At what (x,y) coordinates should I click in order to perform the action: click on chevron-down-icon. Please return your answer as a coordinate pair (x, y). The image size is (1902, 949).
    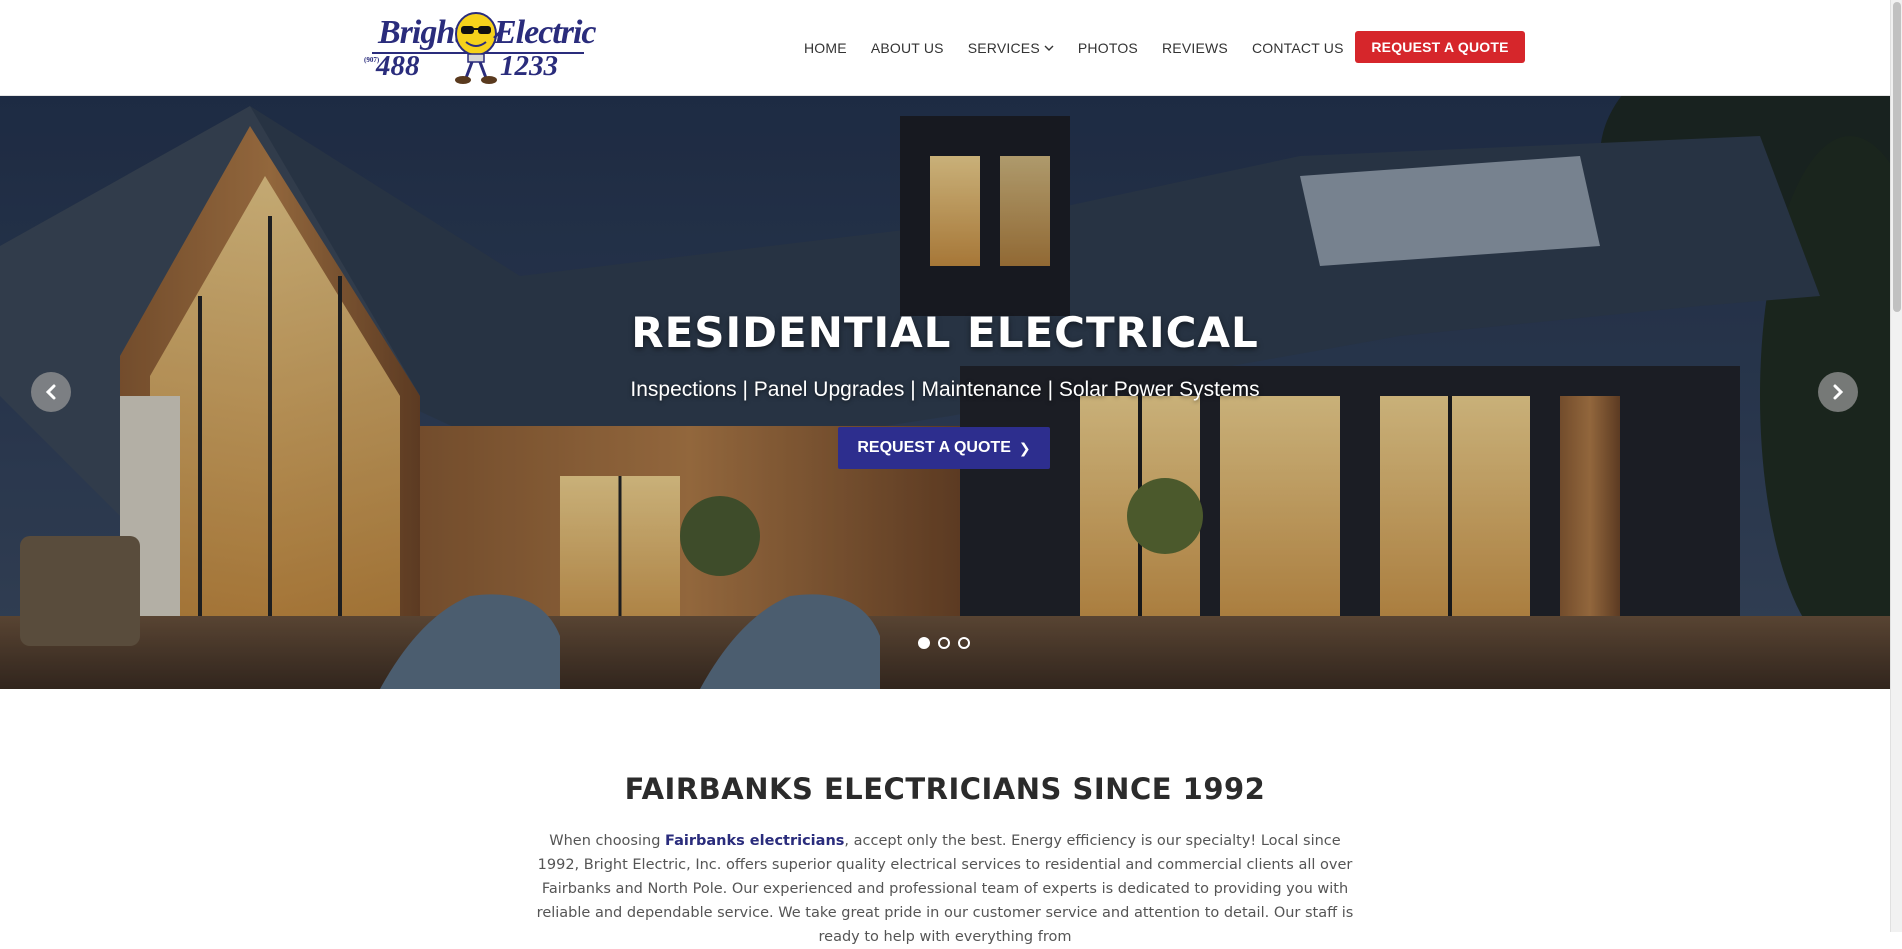
    Looking at the image, I should click on (1049, 48).